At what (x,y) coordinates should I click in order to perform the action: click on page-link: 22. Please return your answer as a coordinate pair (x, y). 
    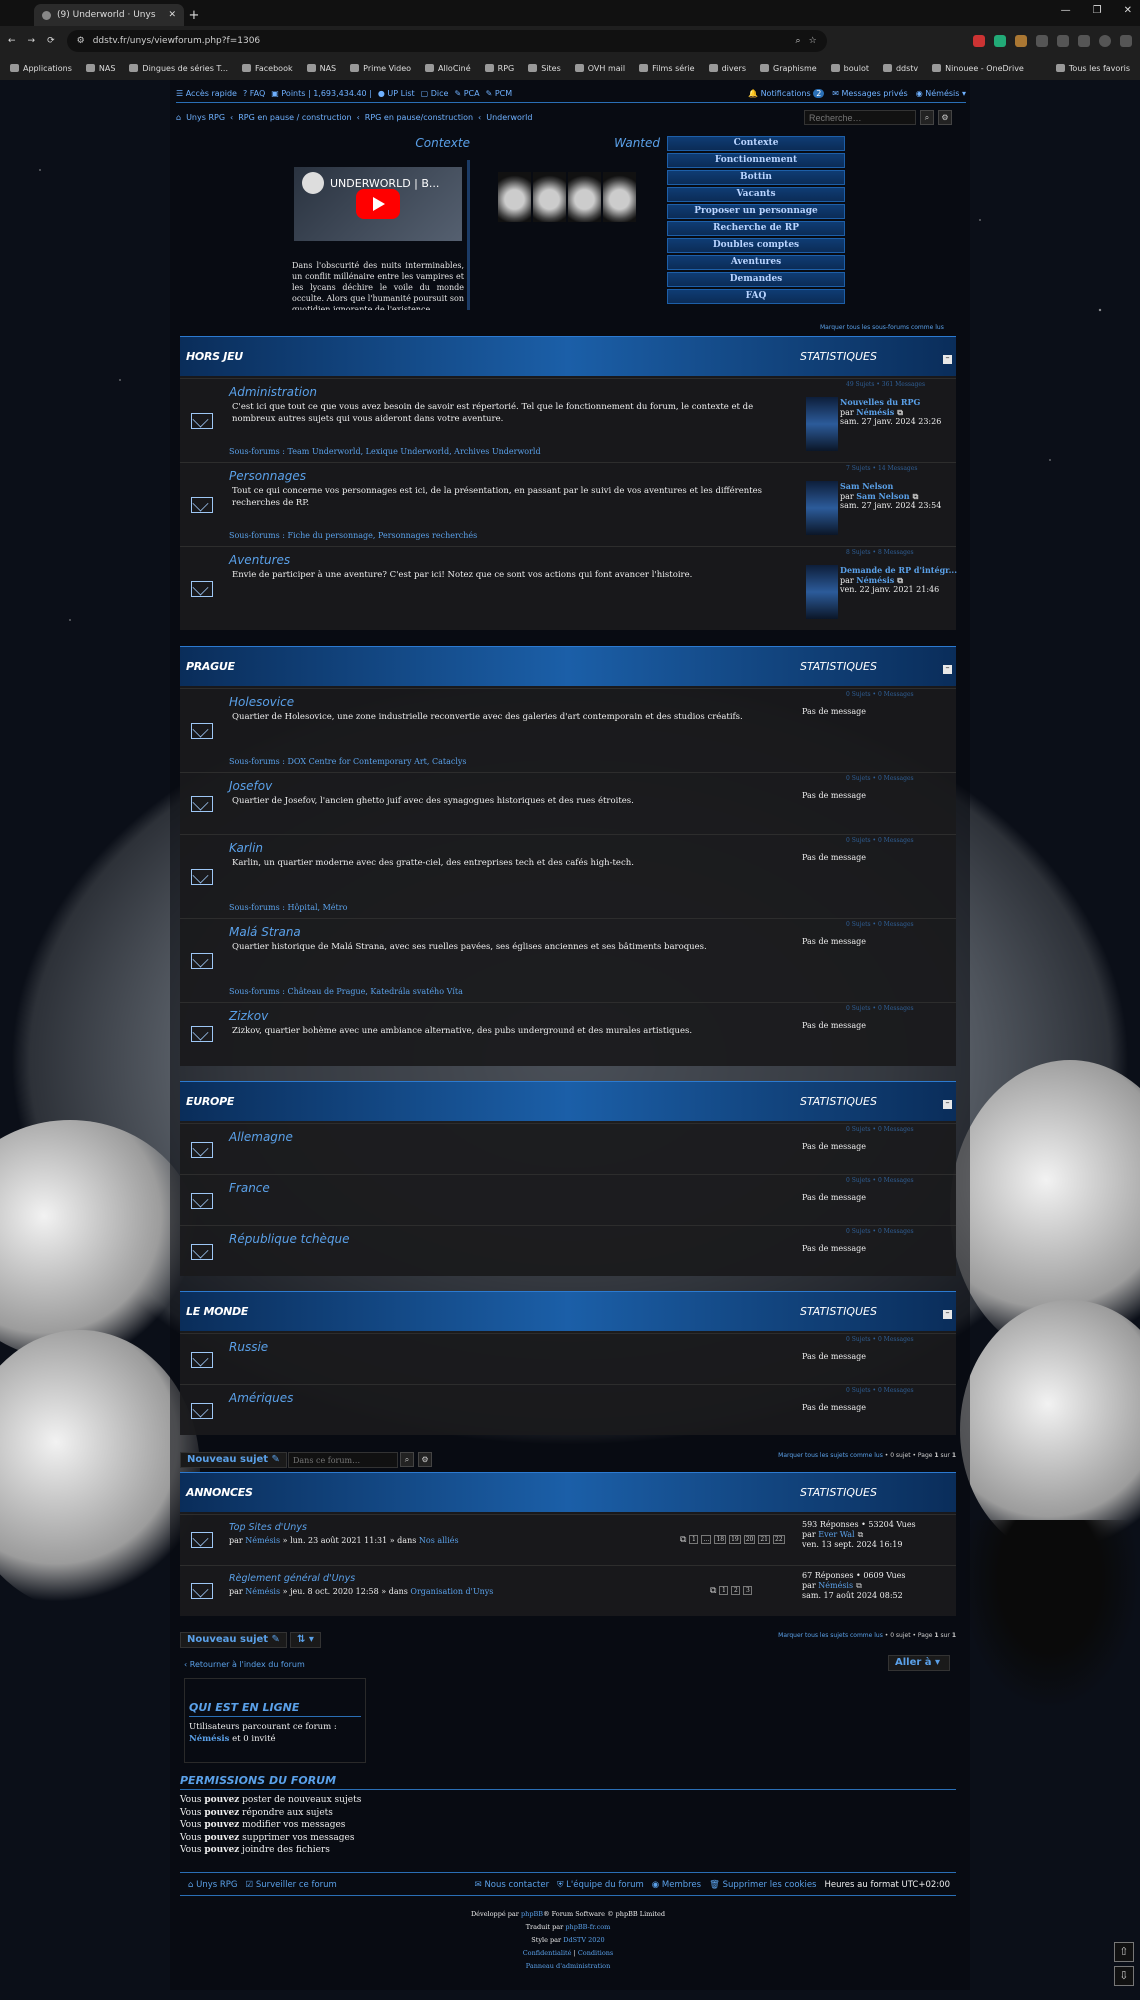
    Looking at the image, I should click on (779, 1539).